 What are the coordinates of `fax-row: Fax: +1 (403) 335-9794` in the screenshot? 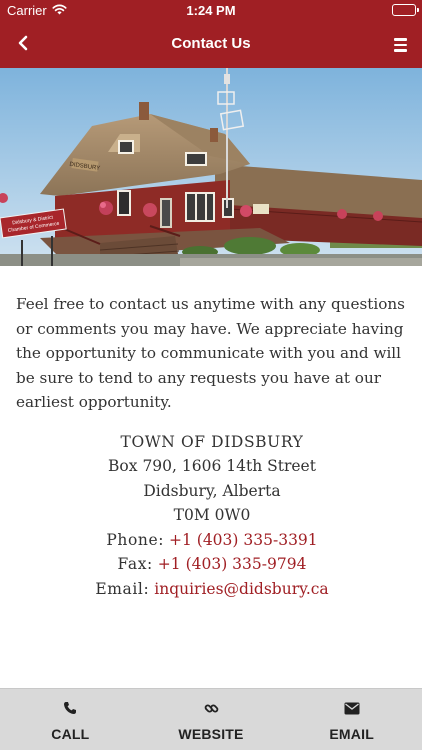 It's located at (212, 564).